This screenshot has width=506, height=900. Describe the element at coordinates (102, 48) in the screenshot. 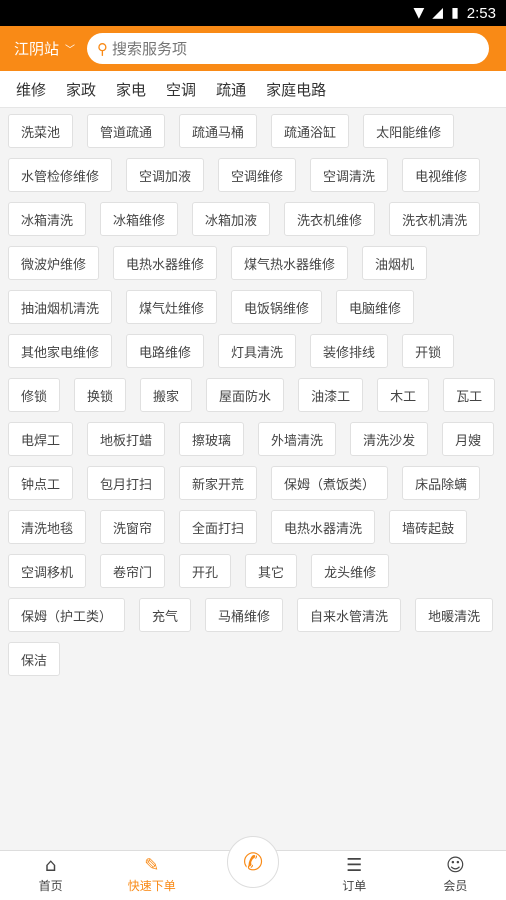

I see `search-icon: ⚲` at that location.